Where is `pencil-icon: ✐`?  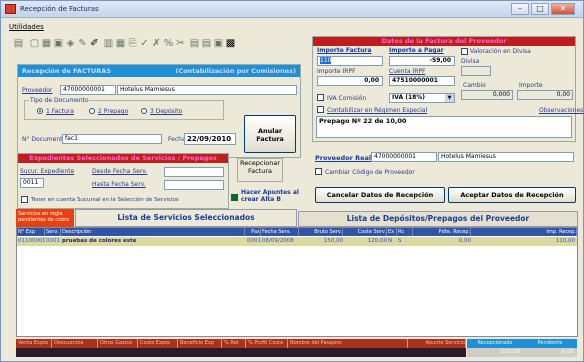 pencil-icon: ✐ is located at coordinates (94, 43).